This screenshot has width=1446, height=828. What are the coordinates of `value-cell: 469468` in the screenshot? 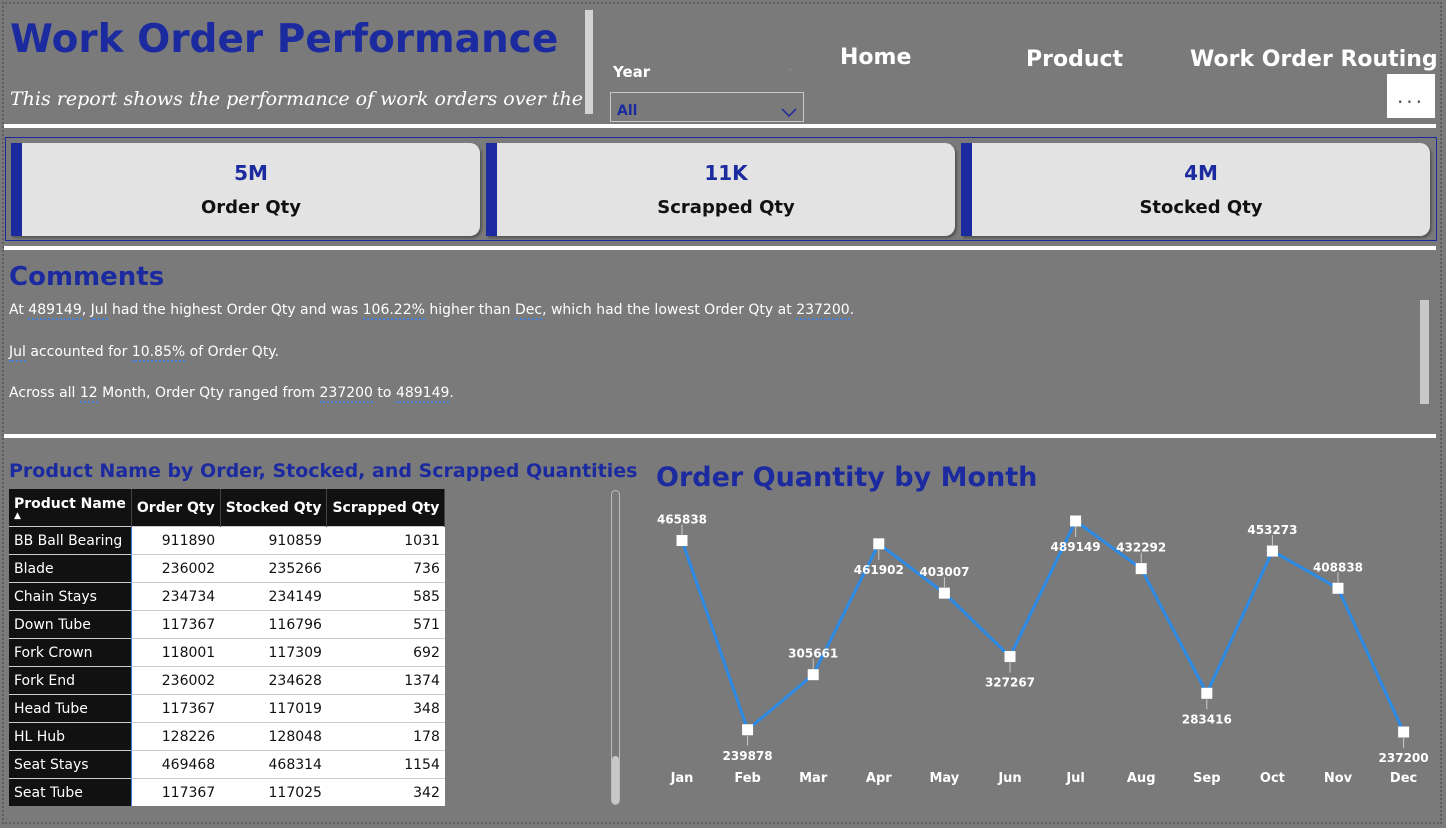 It's located at (176, 764).